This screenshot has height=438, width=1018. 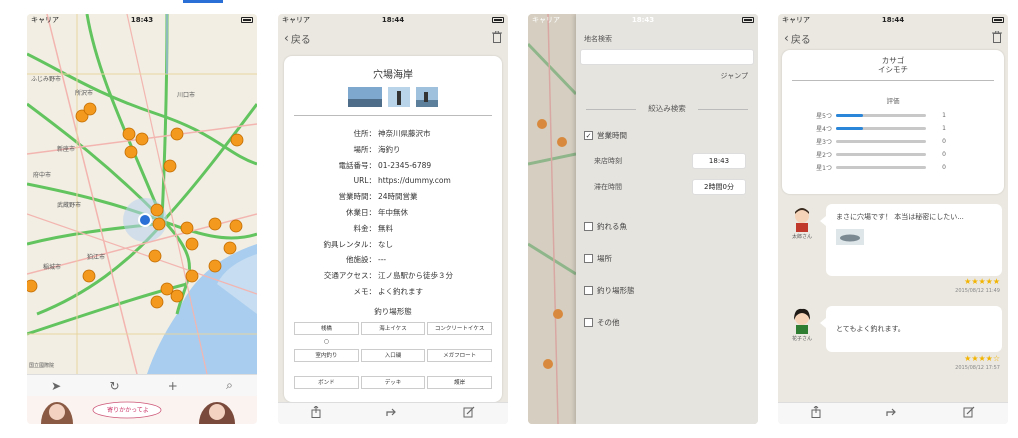 What do you see at coordinates (435, 181) in the screenshot?
I see `info-value: https://dummy.com` at bounding box center [435, 181].